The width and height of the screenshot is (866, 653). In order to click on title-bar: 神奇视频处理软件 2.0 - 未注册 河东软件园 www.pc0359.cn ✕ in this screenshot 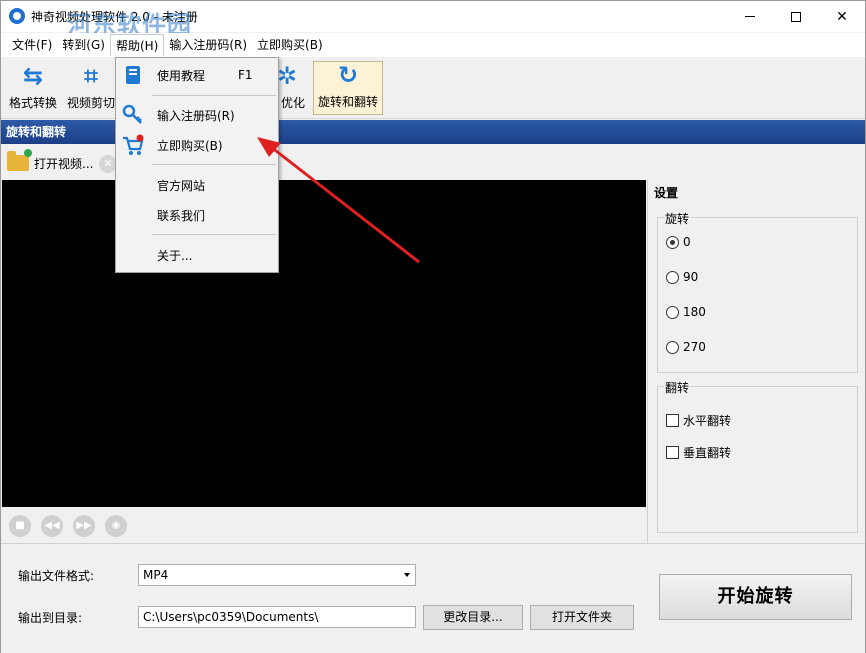, I will do `click(433, 29)`.